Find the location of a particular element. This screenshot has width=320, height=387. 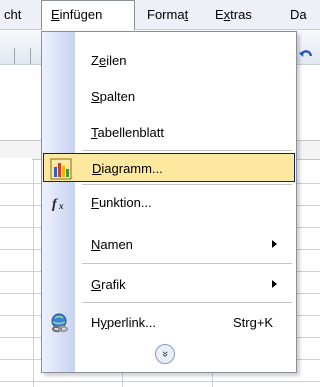

menu-format: Format is located at coordinates (167, 15).